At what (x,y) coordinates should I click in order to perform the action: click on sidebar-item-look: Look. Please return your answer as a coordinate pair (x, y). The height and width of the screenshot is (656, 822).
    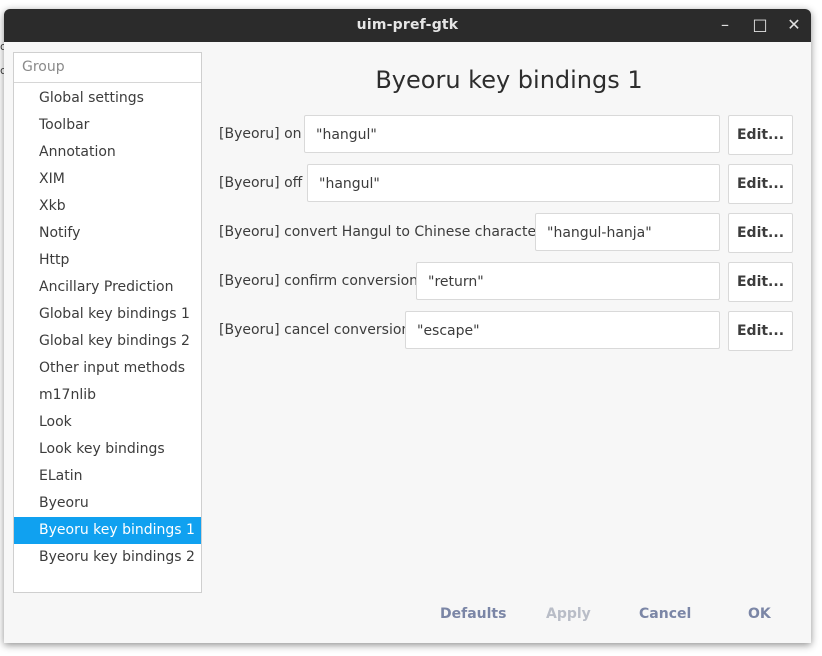
    Looking at the image, I should click on (107, 422).